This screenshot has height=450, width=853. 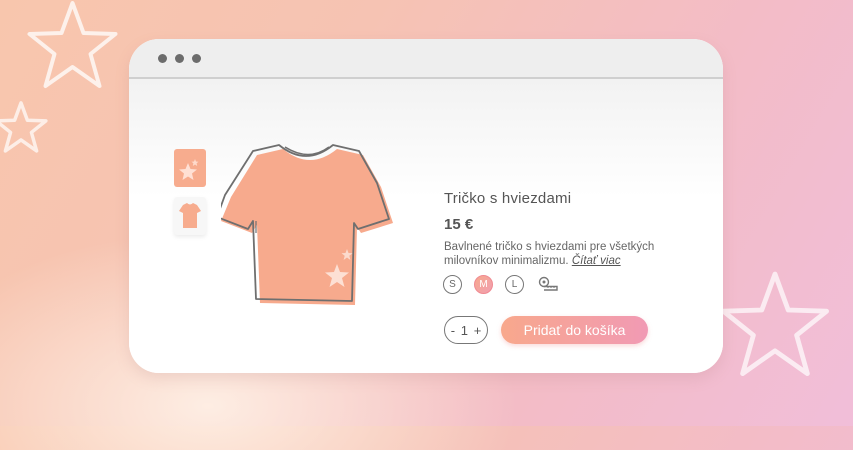 I want to click on measuring-tape-icon, so click(x=549, y=284).